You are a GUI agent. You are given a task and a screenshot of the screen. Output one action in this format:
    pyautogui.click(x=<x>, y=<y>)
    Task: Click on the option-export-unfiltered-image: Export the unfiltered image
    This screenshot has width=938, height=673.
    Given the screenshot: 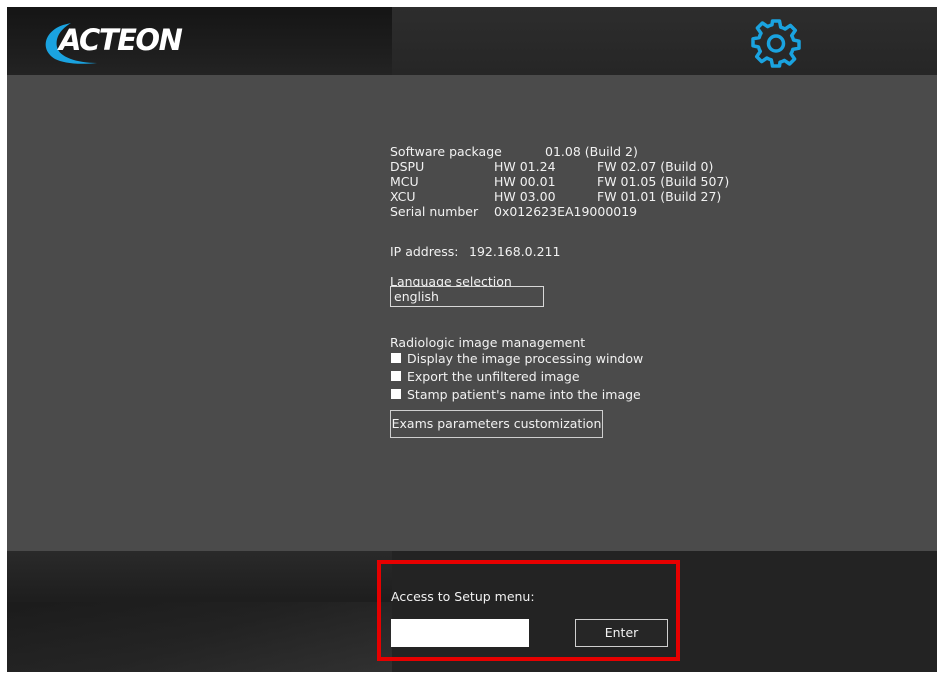 What is the action you would take?
    pyautogui.click(x=485, y=376)
    